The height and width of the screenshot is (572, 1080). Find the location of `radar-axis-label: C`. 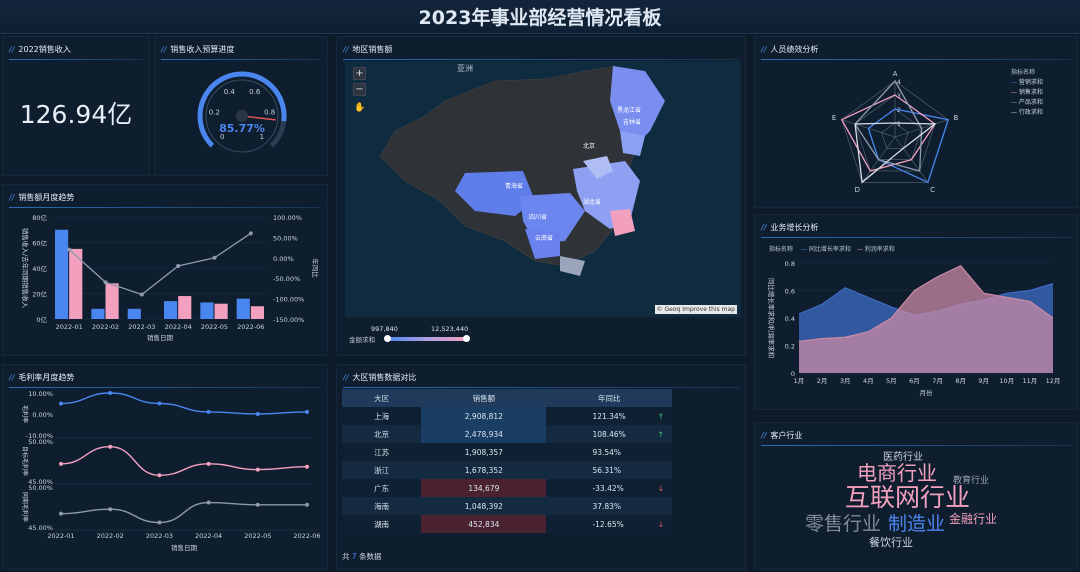

radar-axis-label: C is located at coordinates (932, 190).